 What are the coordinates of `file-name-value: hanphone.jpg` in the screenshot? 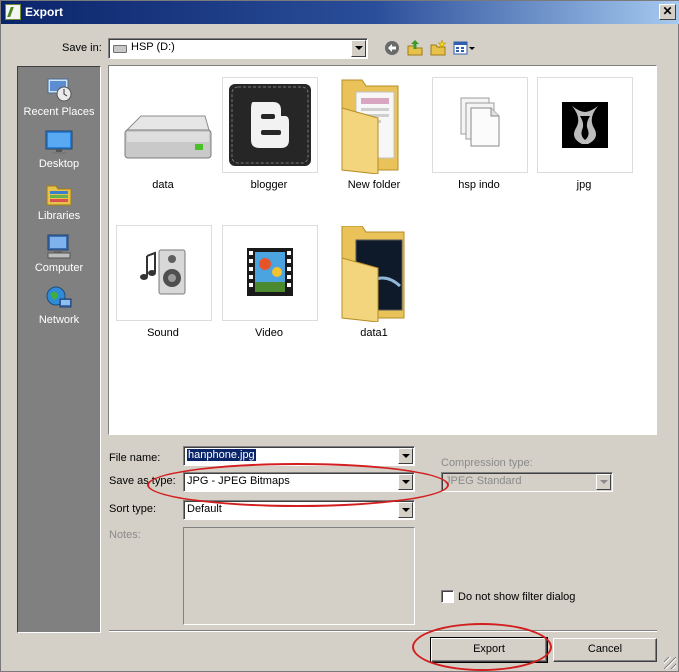 It's located at (221, 455).